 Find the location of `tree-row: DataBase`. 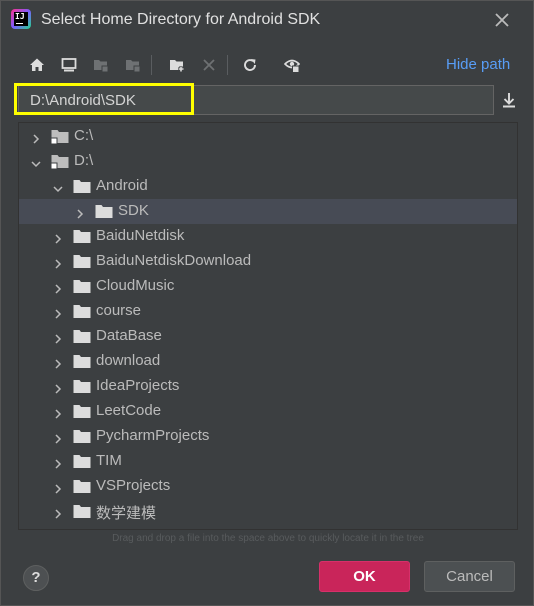

tree-row: DataBase is located at coordinates (268, 336).